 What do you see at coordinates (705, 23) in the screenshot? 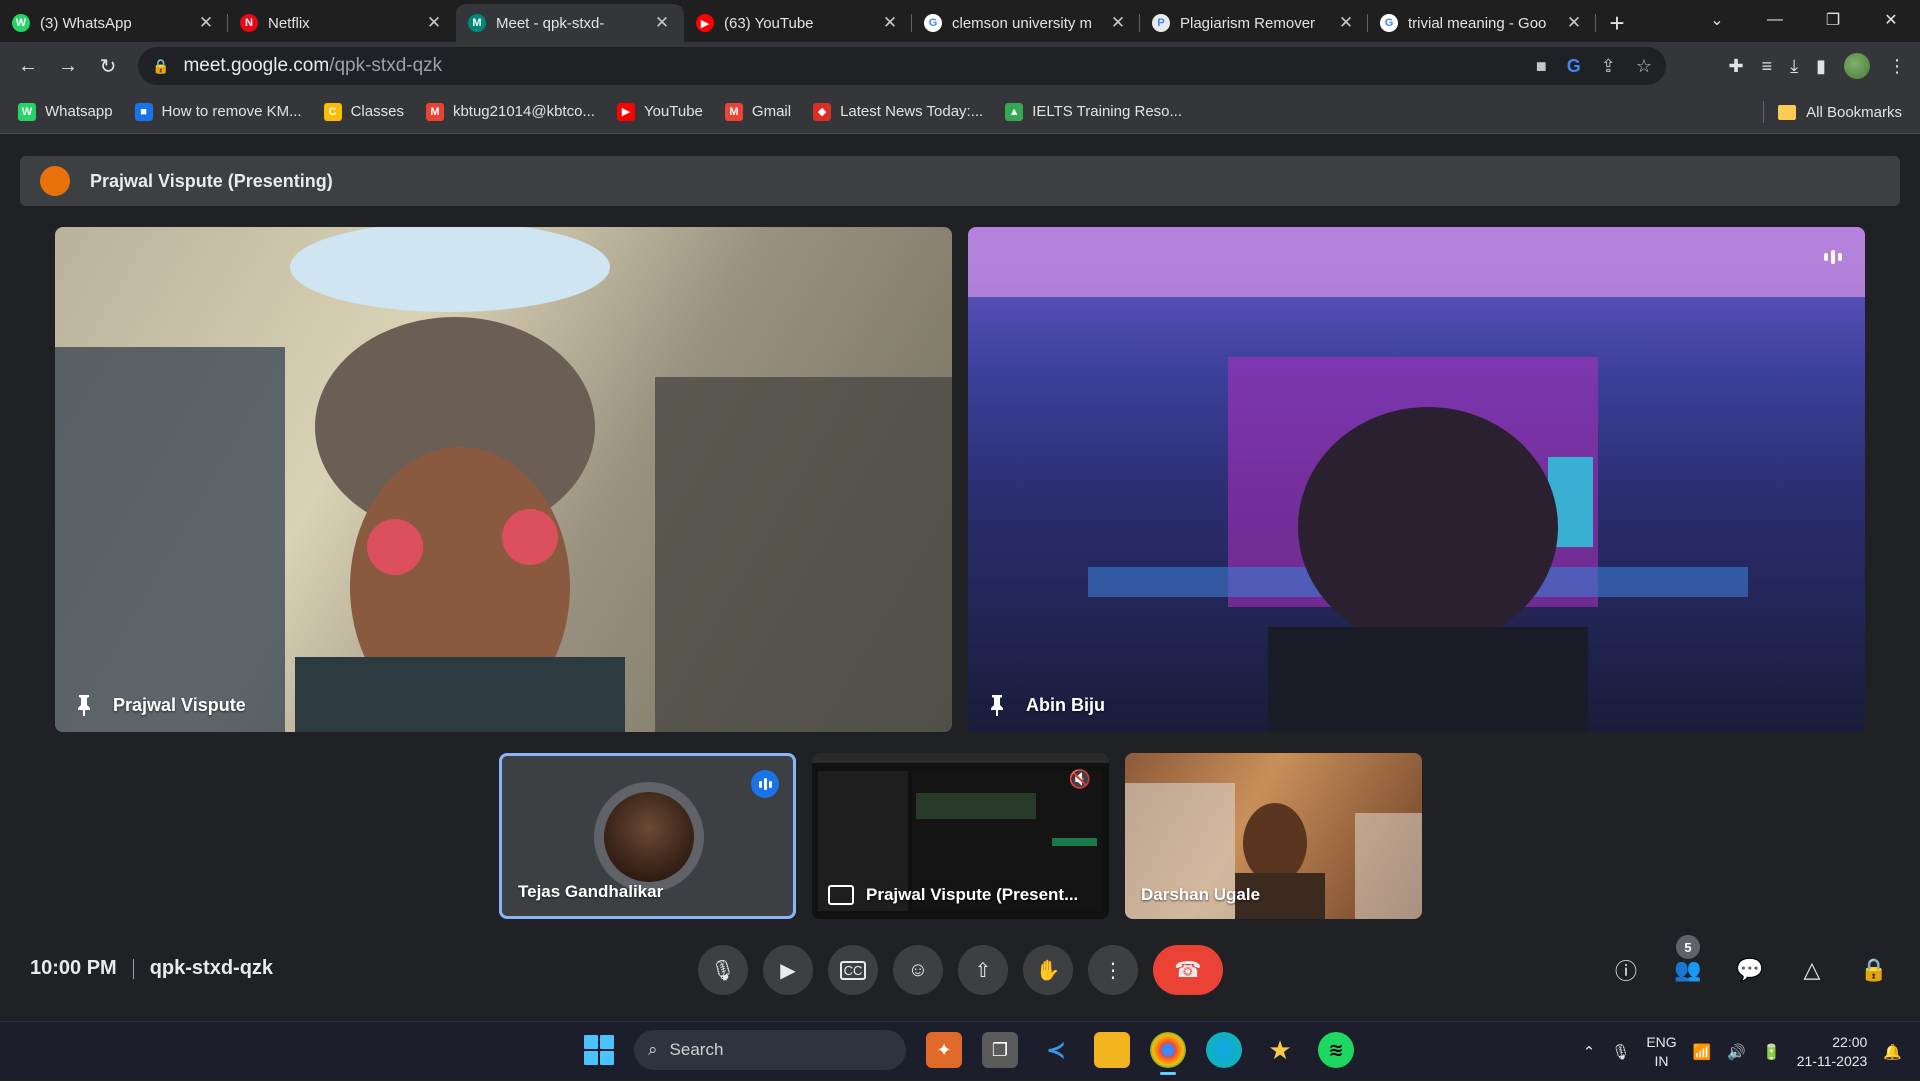
I see `youtube-icon: ▶` at bounding box center [705, 23].